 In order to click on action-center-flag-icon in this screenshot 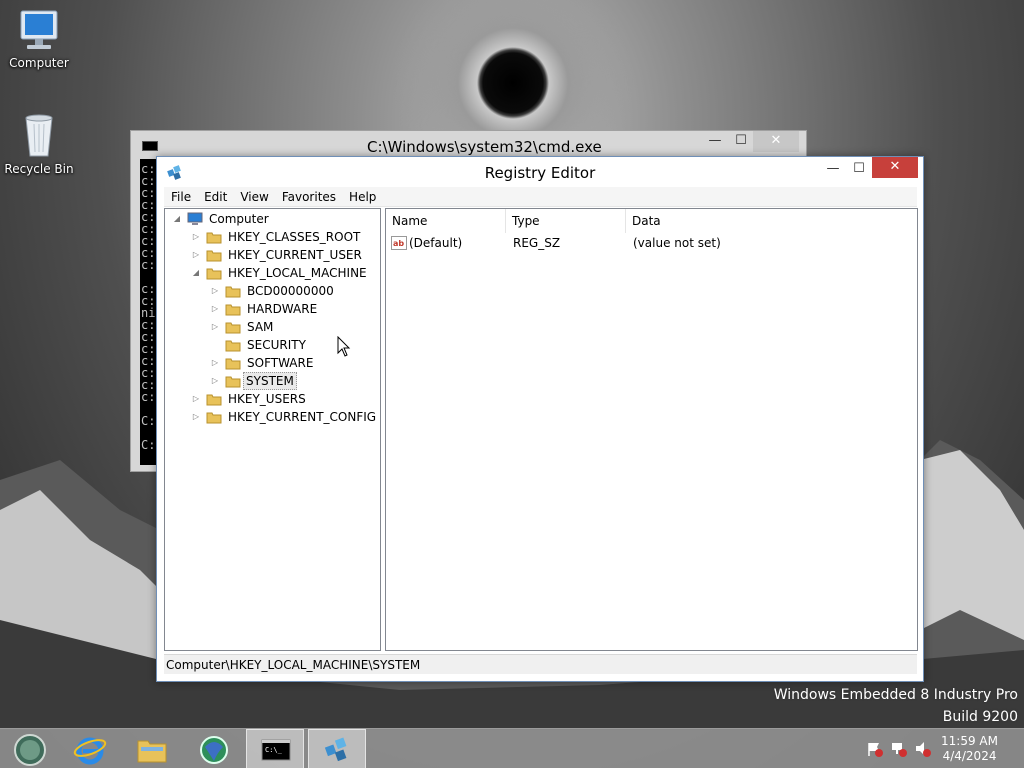, I will do `click(875, 749)`.